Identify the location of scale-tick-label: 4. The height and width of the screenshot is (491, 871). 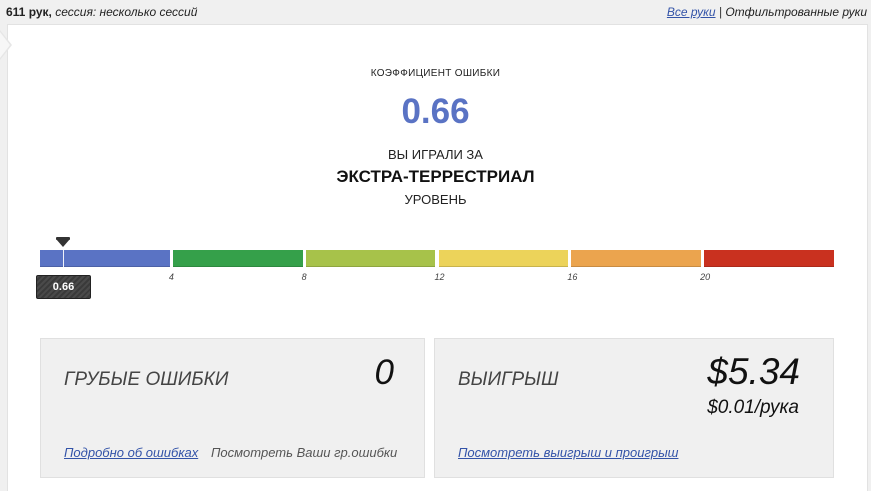
(171, 277).